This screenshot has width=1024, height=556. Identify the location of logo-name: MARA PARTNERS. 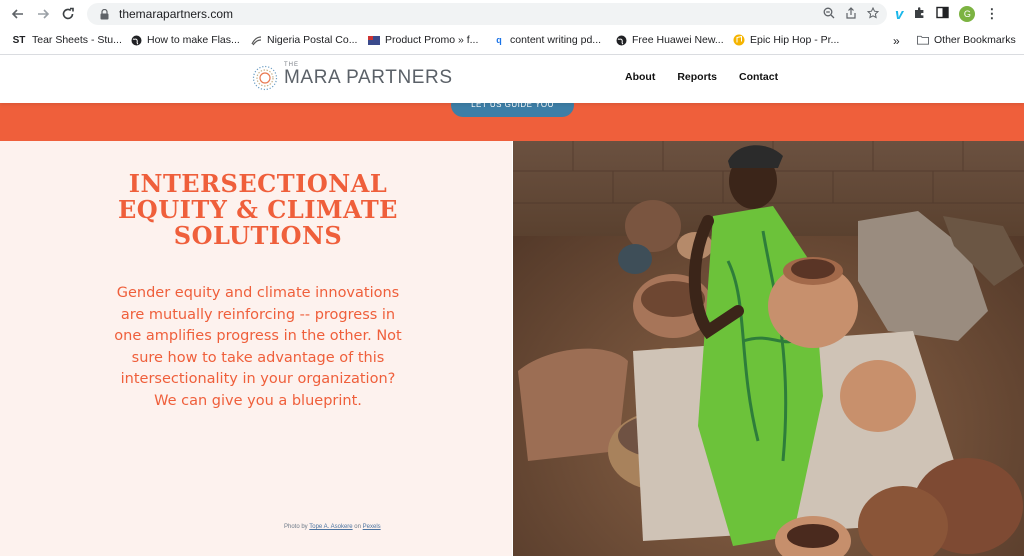
(368, 77).